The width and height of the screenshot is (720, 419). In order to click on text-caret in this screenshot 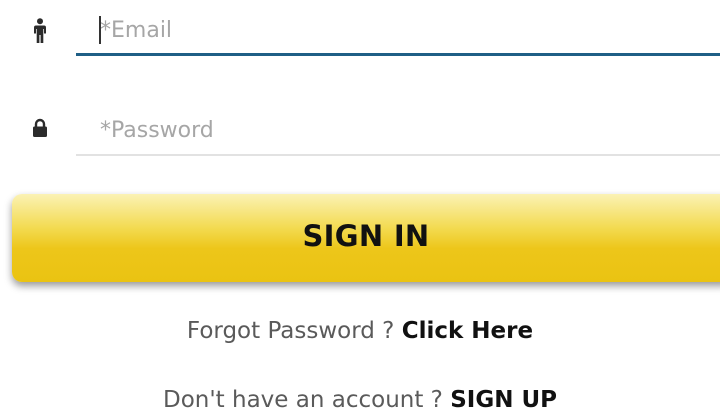, I will do `click(100, 30)`.